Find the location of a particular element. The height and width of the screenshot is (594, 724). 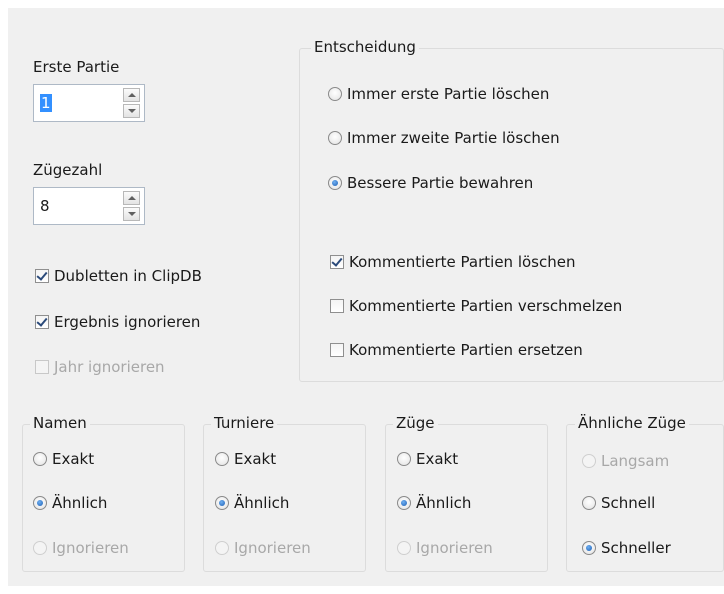

turniere-ignorieren-radio: Ignorieren is located at coordinates (263, 548).